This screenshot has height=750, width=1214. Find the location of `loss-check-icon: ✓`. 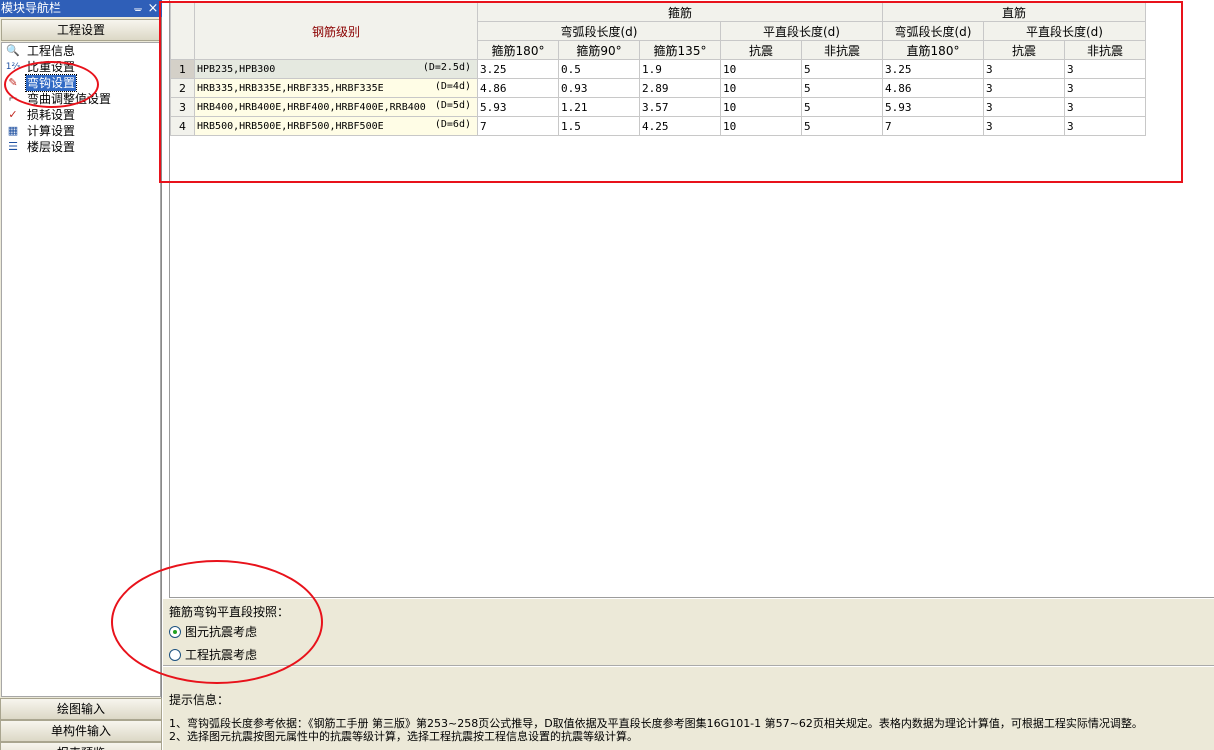

loss-check-icon: ✓ is located at coordinates (13, 114).